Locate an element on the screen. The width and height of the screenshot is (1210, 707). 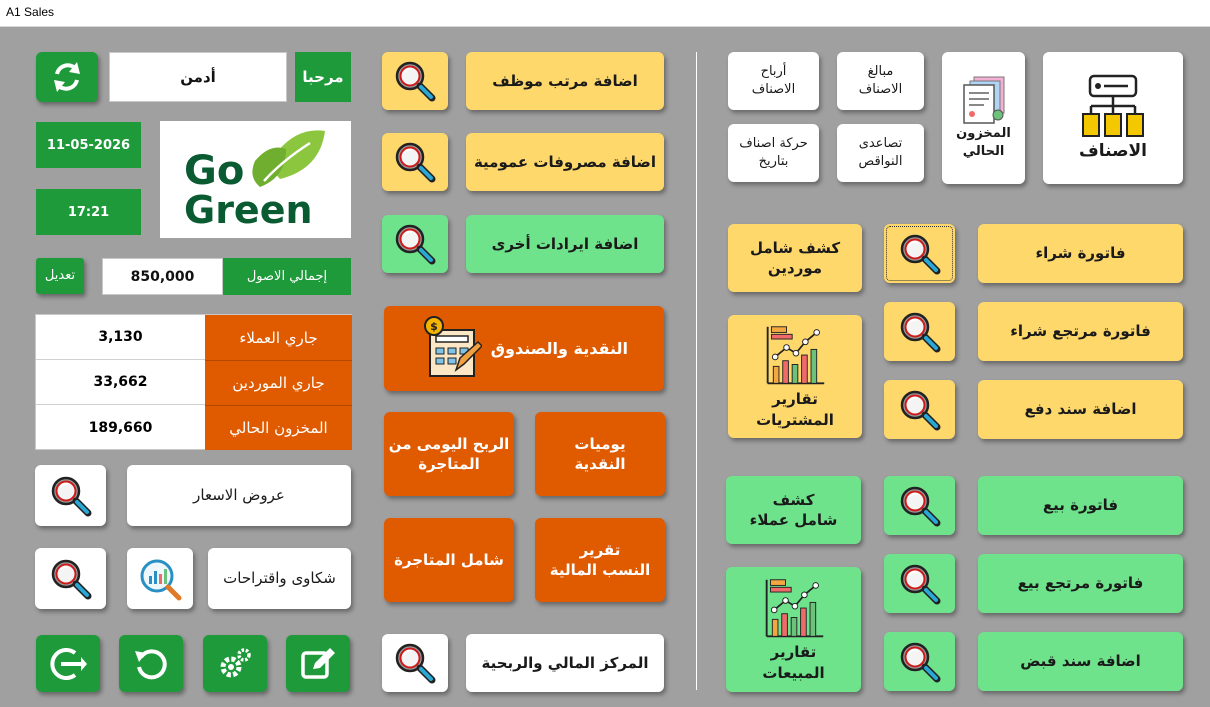
daily-profit-button: الربح اليومى من المتاجرة is located at coordinates (449, 454).